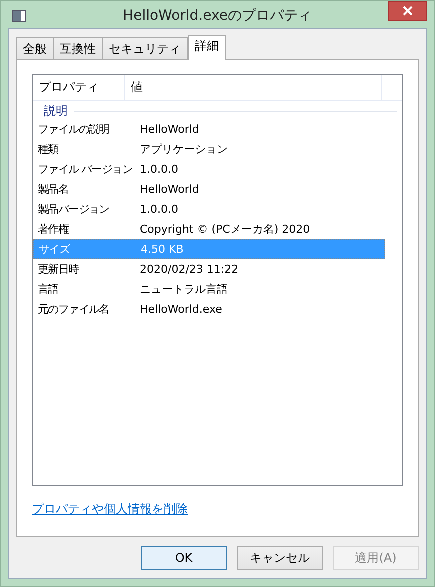 The image size is (435, 587). What do you see at coordinates (79, 87) in the screenshot?
I see `column-header: プロパティ` at bounding box center [79, 87].